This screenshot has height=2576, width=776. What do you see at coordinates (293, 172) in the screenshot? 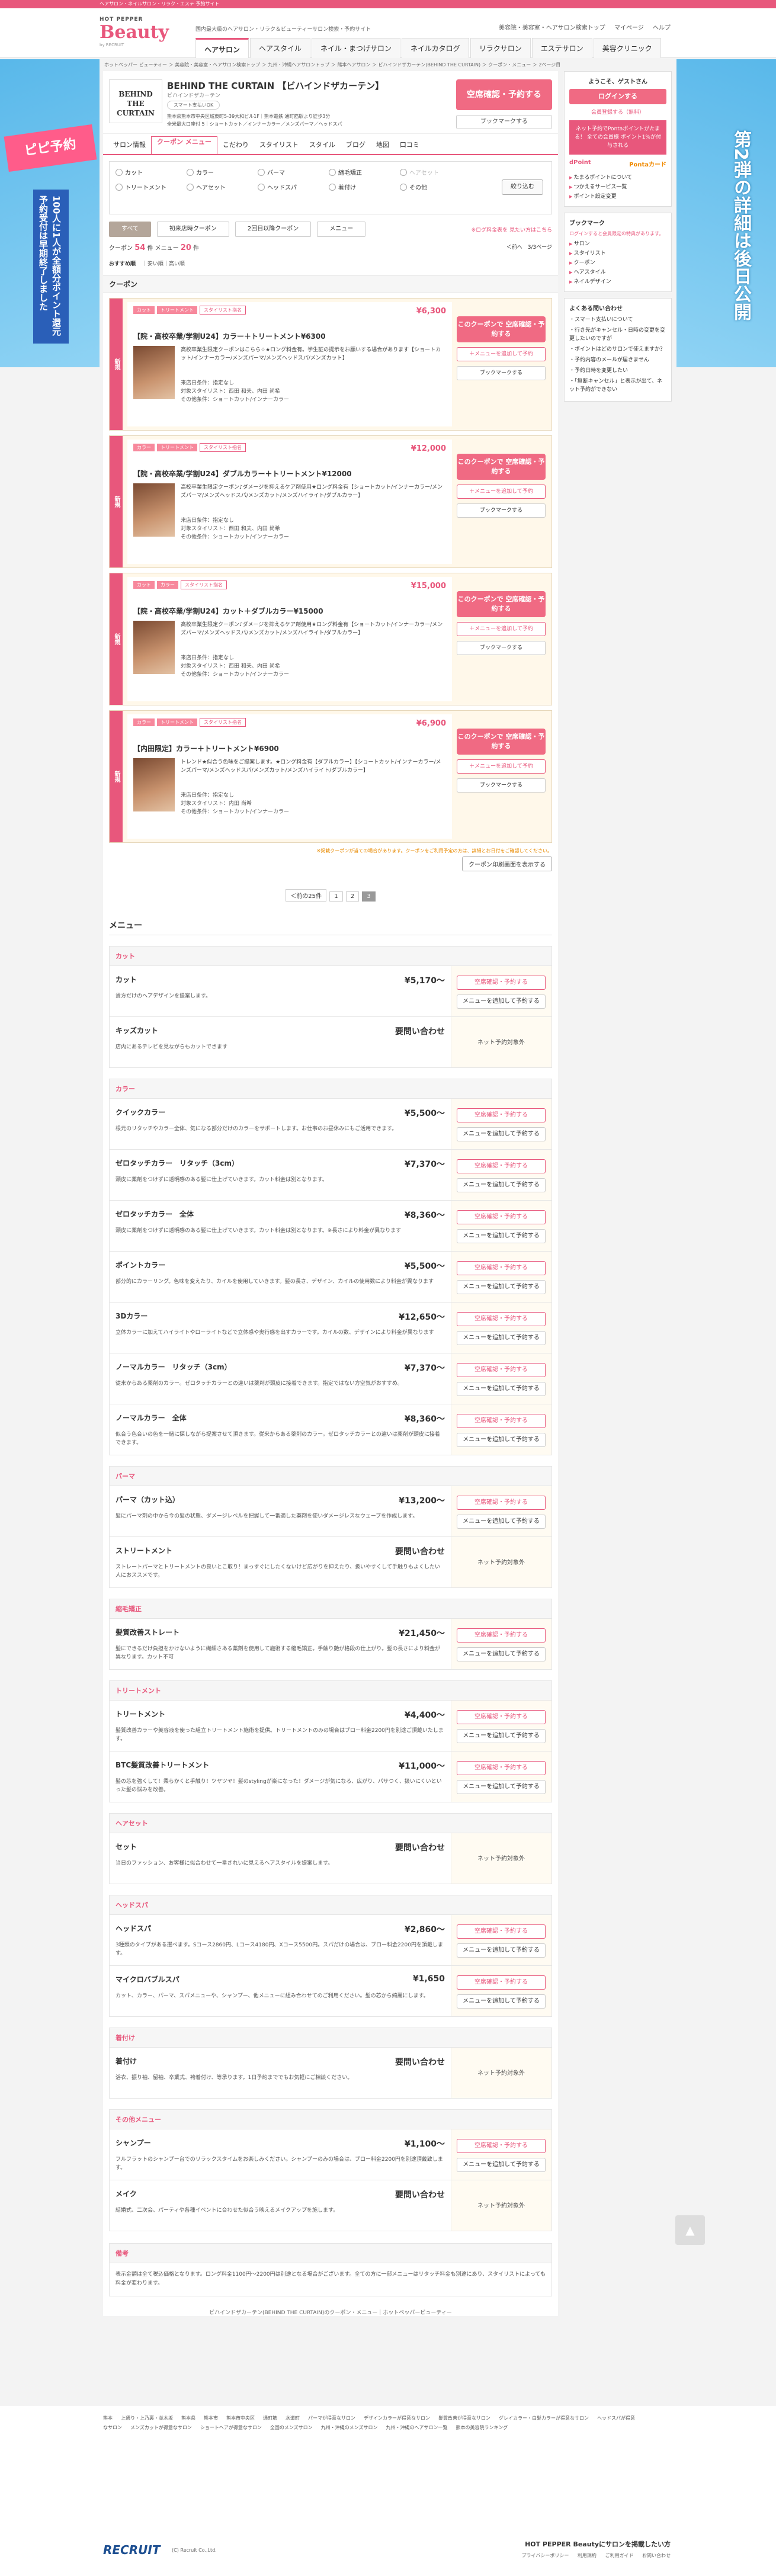
I see `filter-radio: パーマ` at bounding box center [293, 172].